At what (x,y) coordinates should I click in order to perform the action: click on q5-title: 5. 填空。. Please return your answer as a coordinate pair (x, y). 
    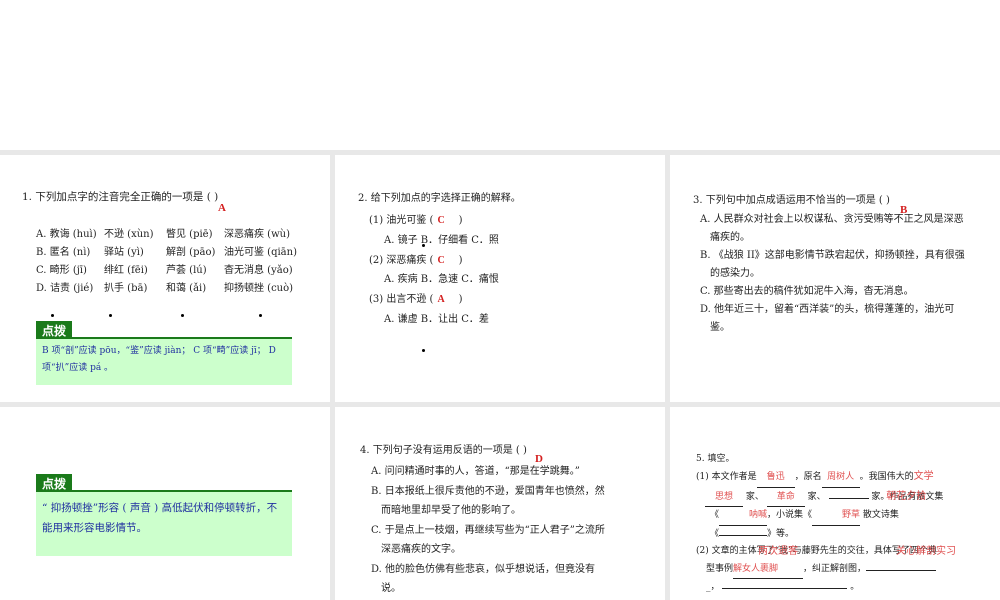
    Looking at the image, I should click on (715, 459).